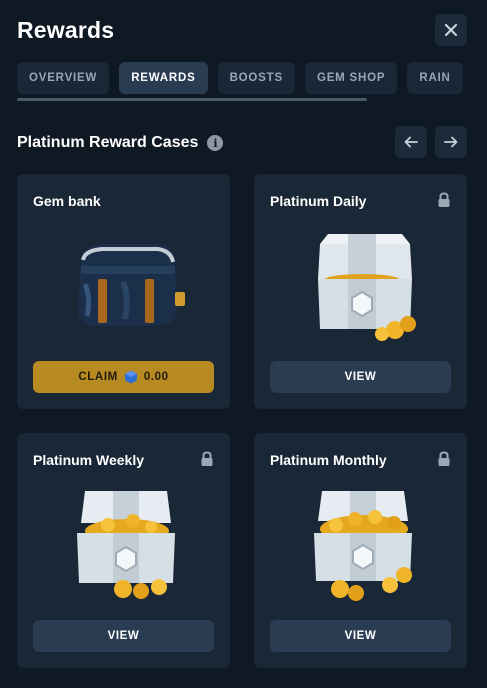 The image size is (487, 688). I want to click on close-icon, so click(451, 30).